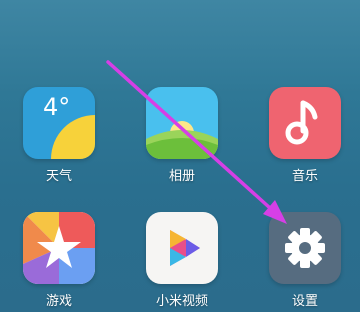 This screenshot has height=312, width=360. What do you see at coordinates (181, 301) in the screenshot?
I see `app-label-video: 小米视频` at bounding box center [181, 301].